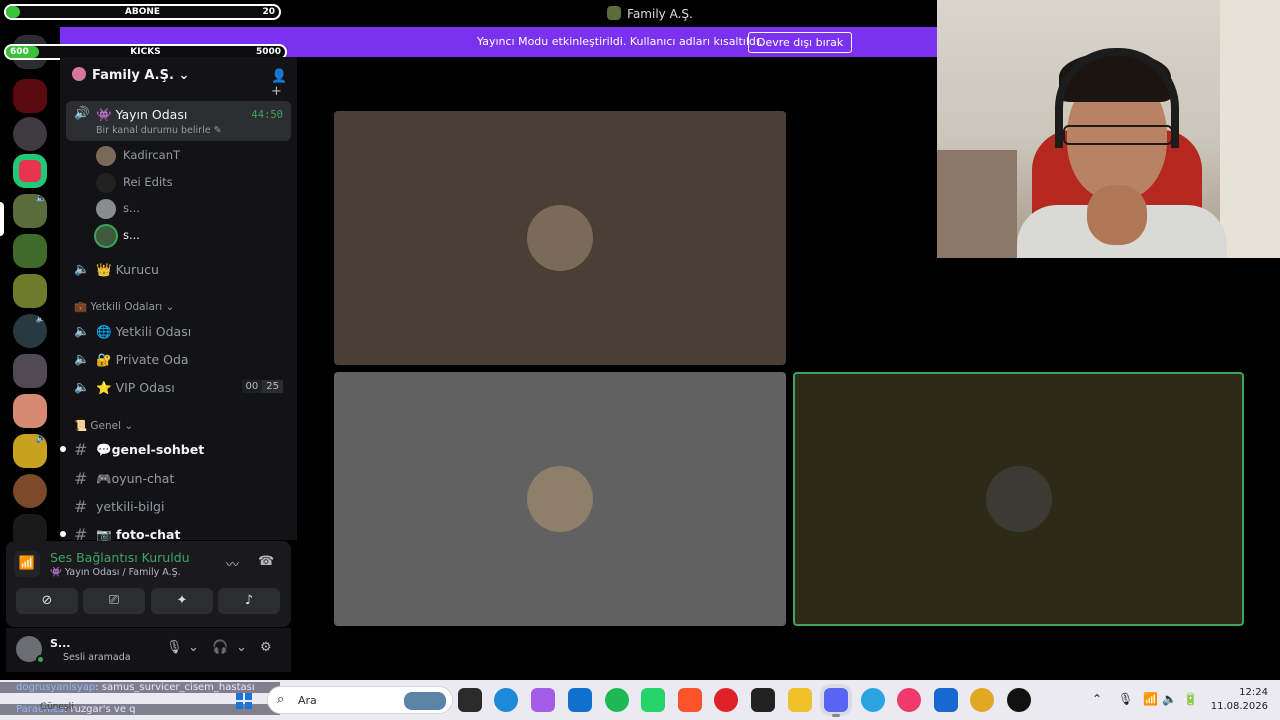 The image size is (1280, 720). Describe the element at coordinates (27, 564) in the screenshot. I see `signal-icon: 📶` at that location.